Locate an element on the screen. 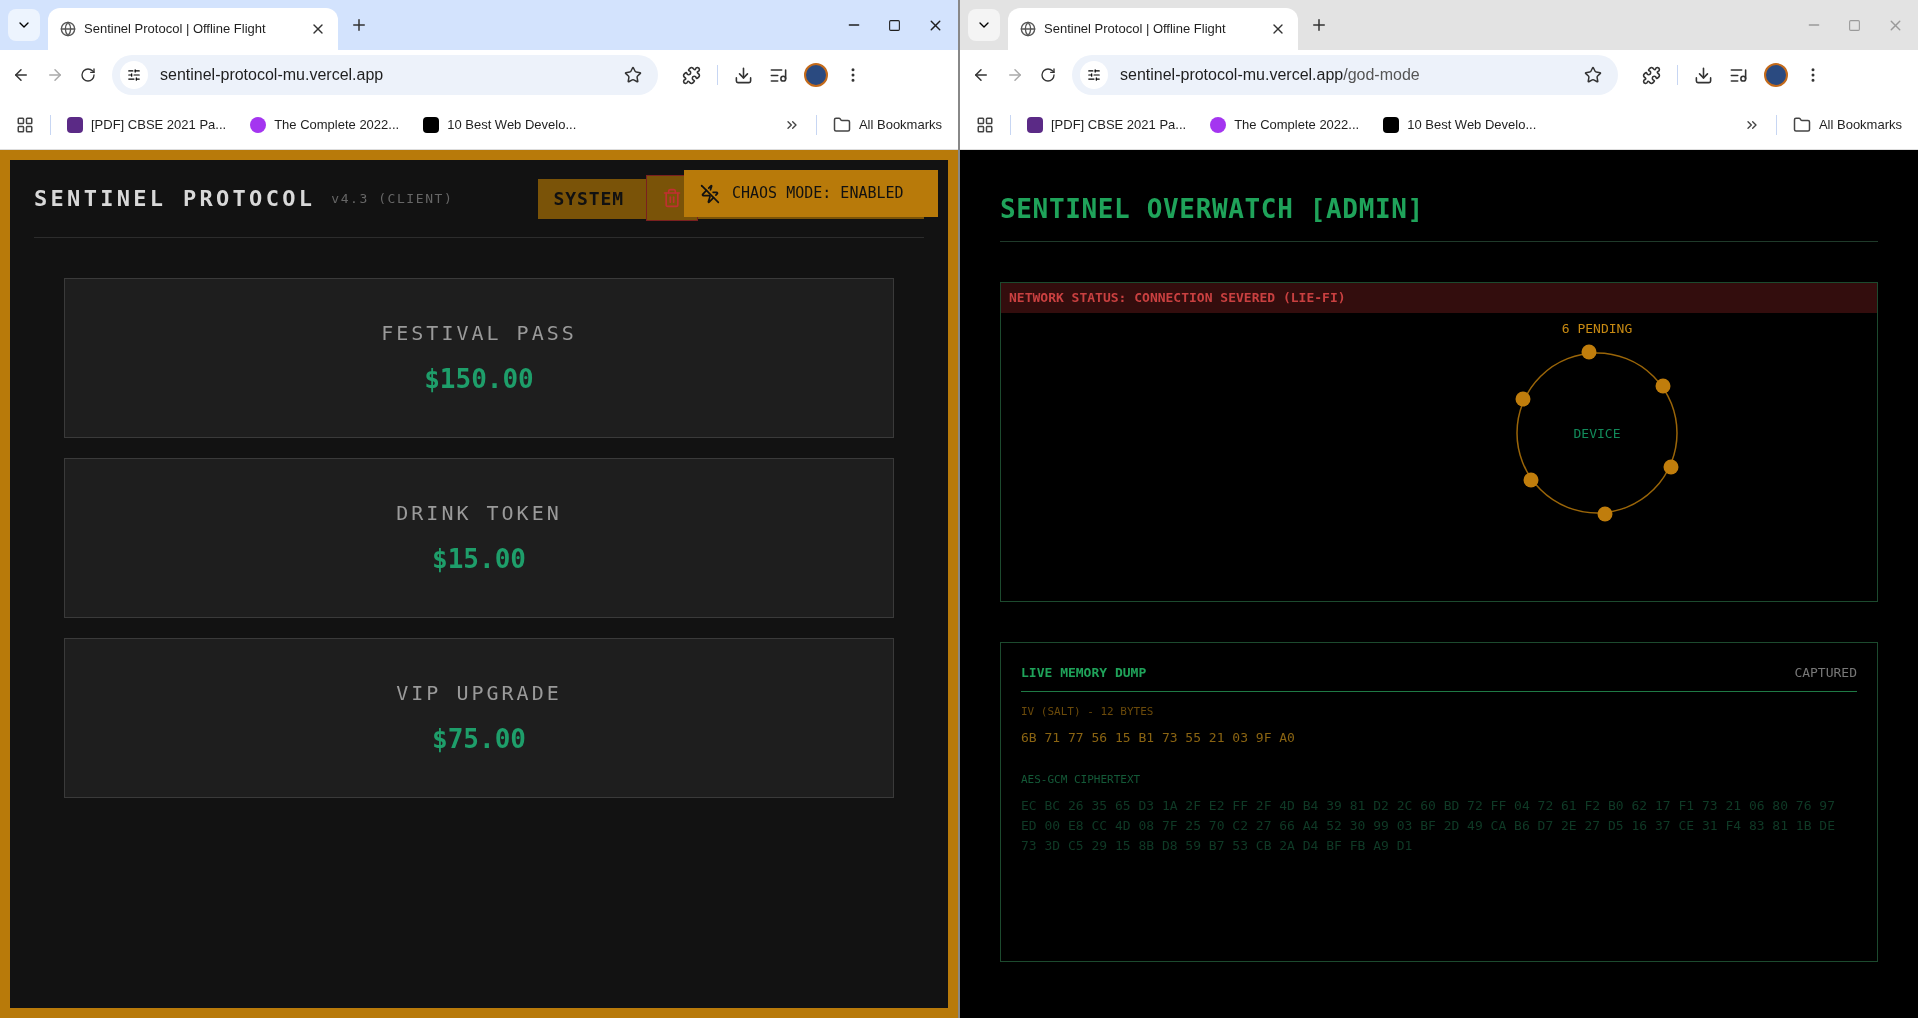 Image resolution: width=1918 pixels, height=1018 pixels. network-status-bar: NETWORK STATUS: CONNECTION SEVERED (LIE-FI) is located at coordinates (1439, 298).